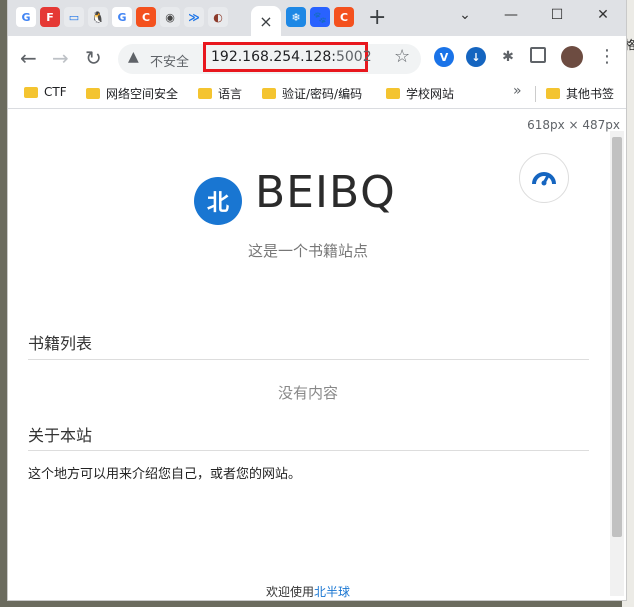 This screenshot has width=634, height=607. What do you see at coordinates (511, 15) in the screenshot?
I see `minimize-button: —` at bounding box center [511, 15].